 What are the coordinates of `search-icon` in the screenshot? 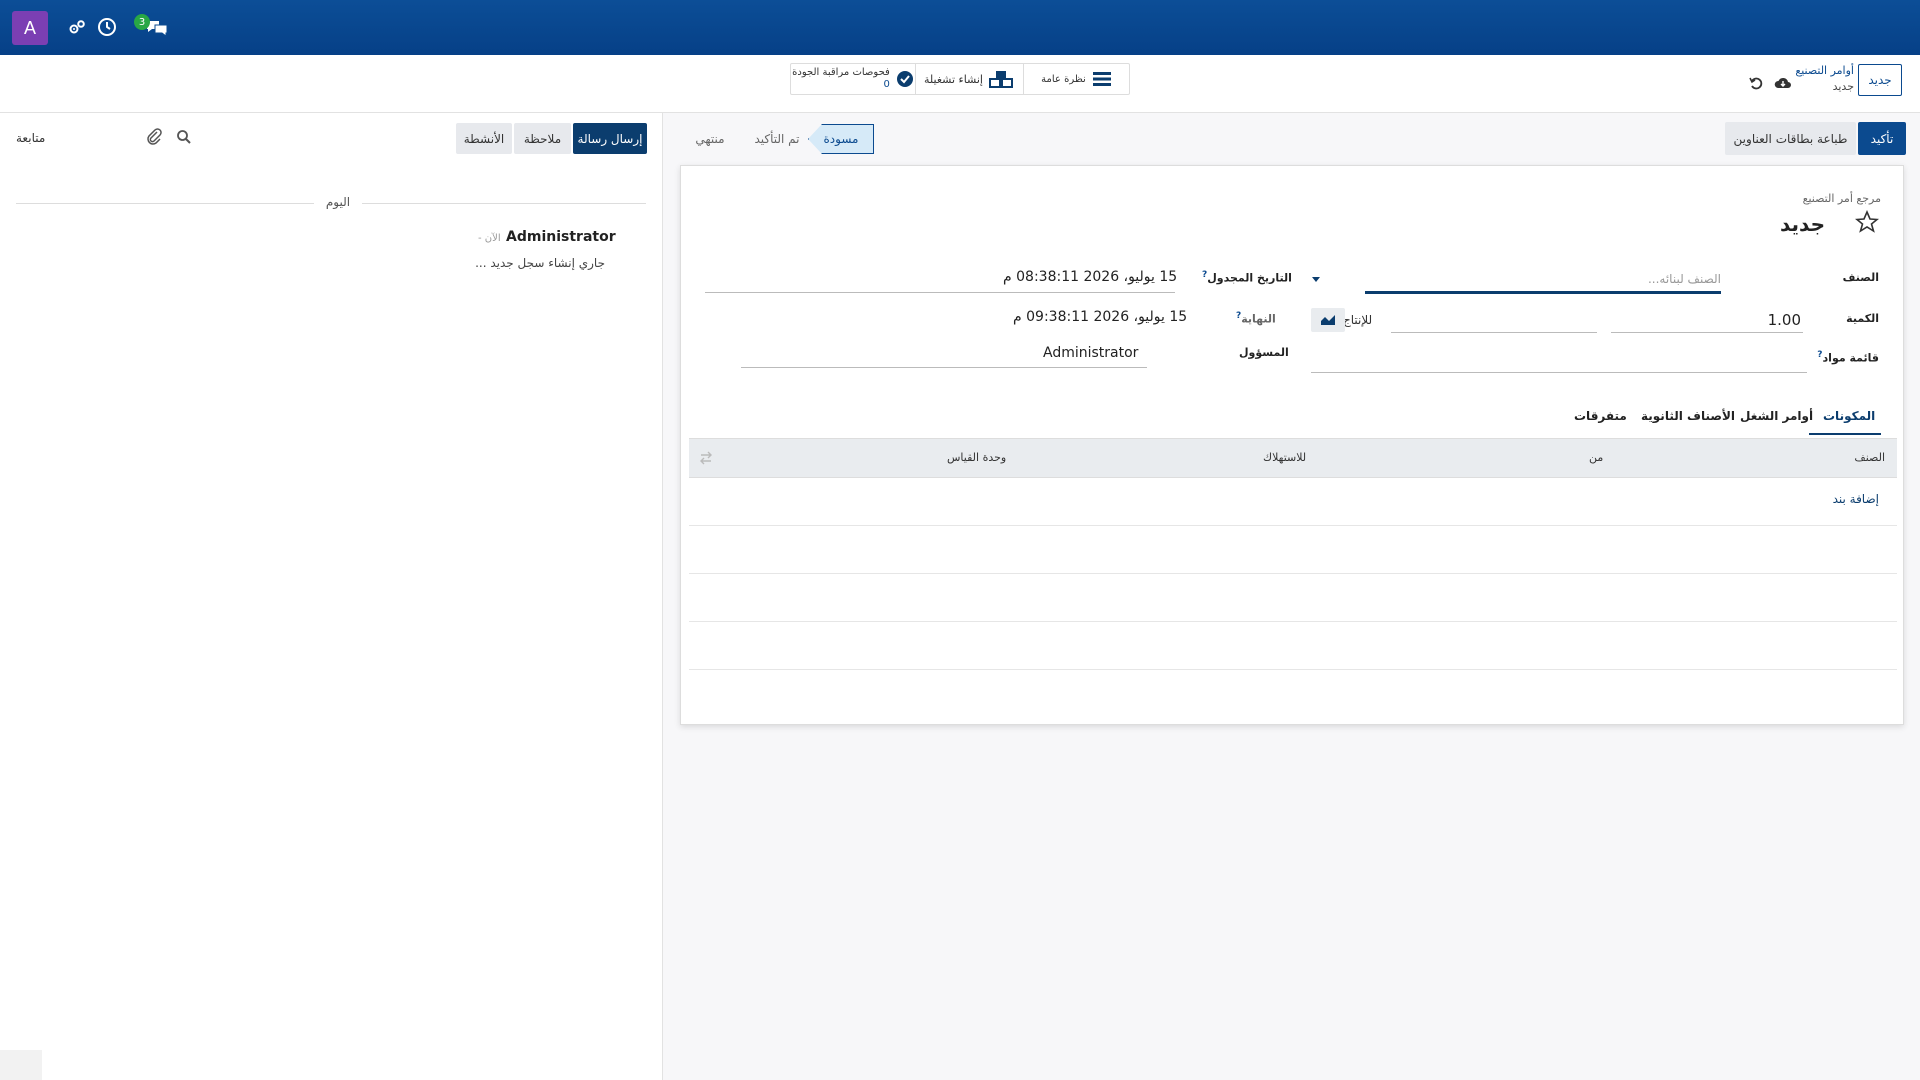 It's located at (184, 137).